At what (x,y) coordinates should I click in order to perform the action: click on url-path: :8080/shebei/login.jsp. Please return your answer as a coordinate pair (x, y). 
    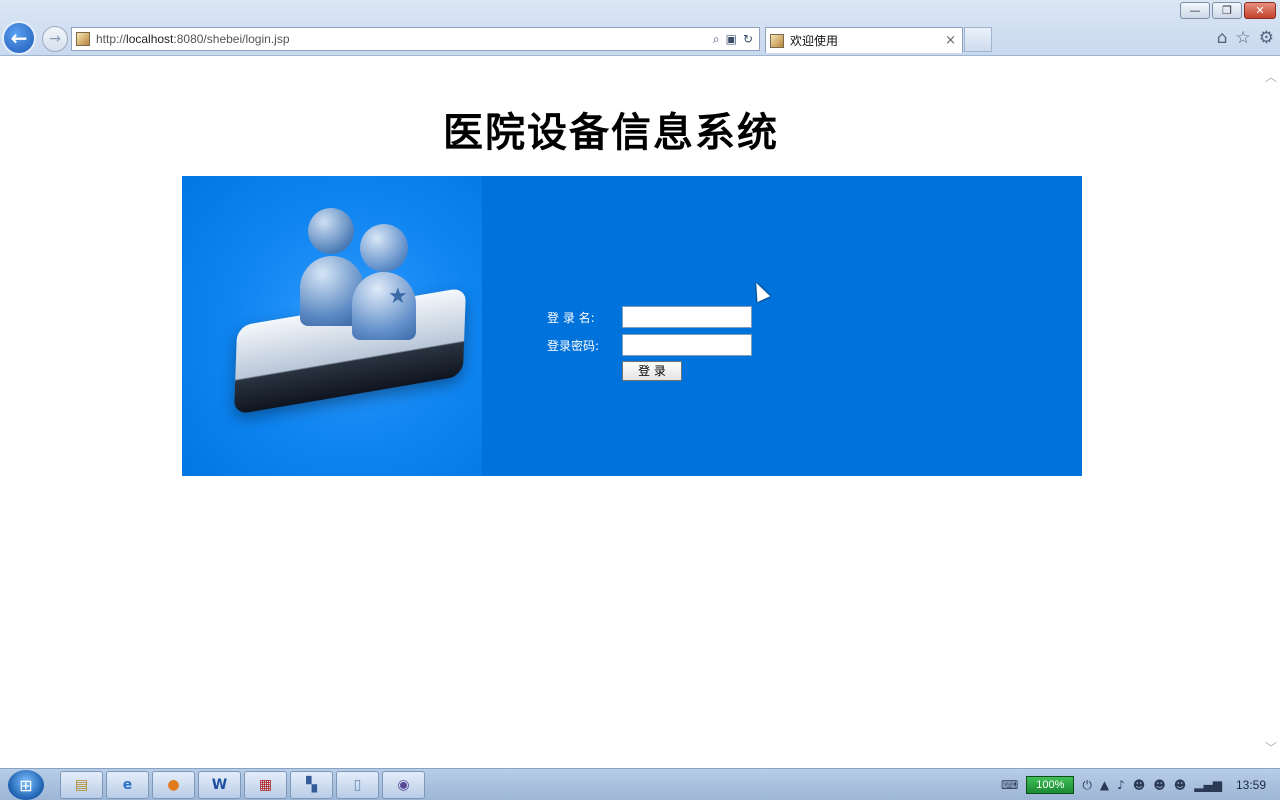
    Looking at the image, I should click on (231, 39).